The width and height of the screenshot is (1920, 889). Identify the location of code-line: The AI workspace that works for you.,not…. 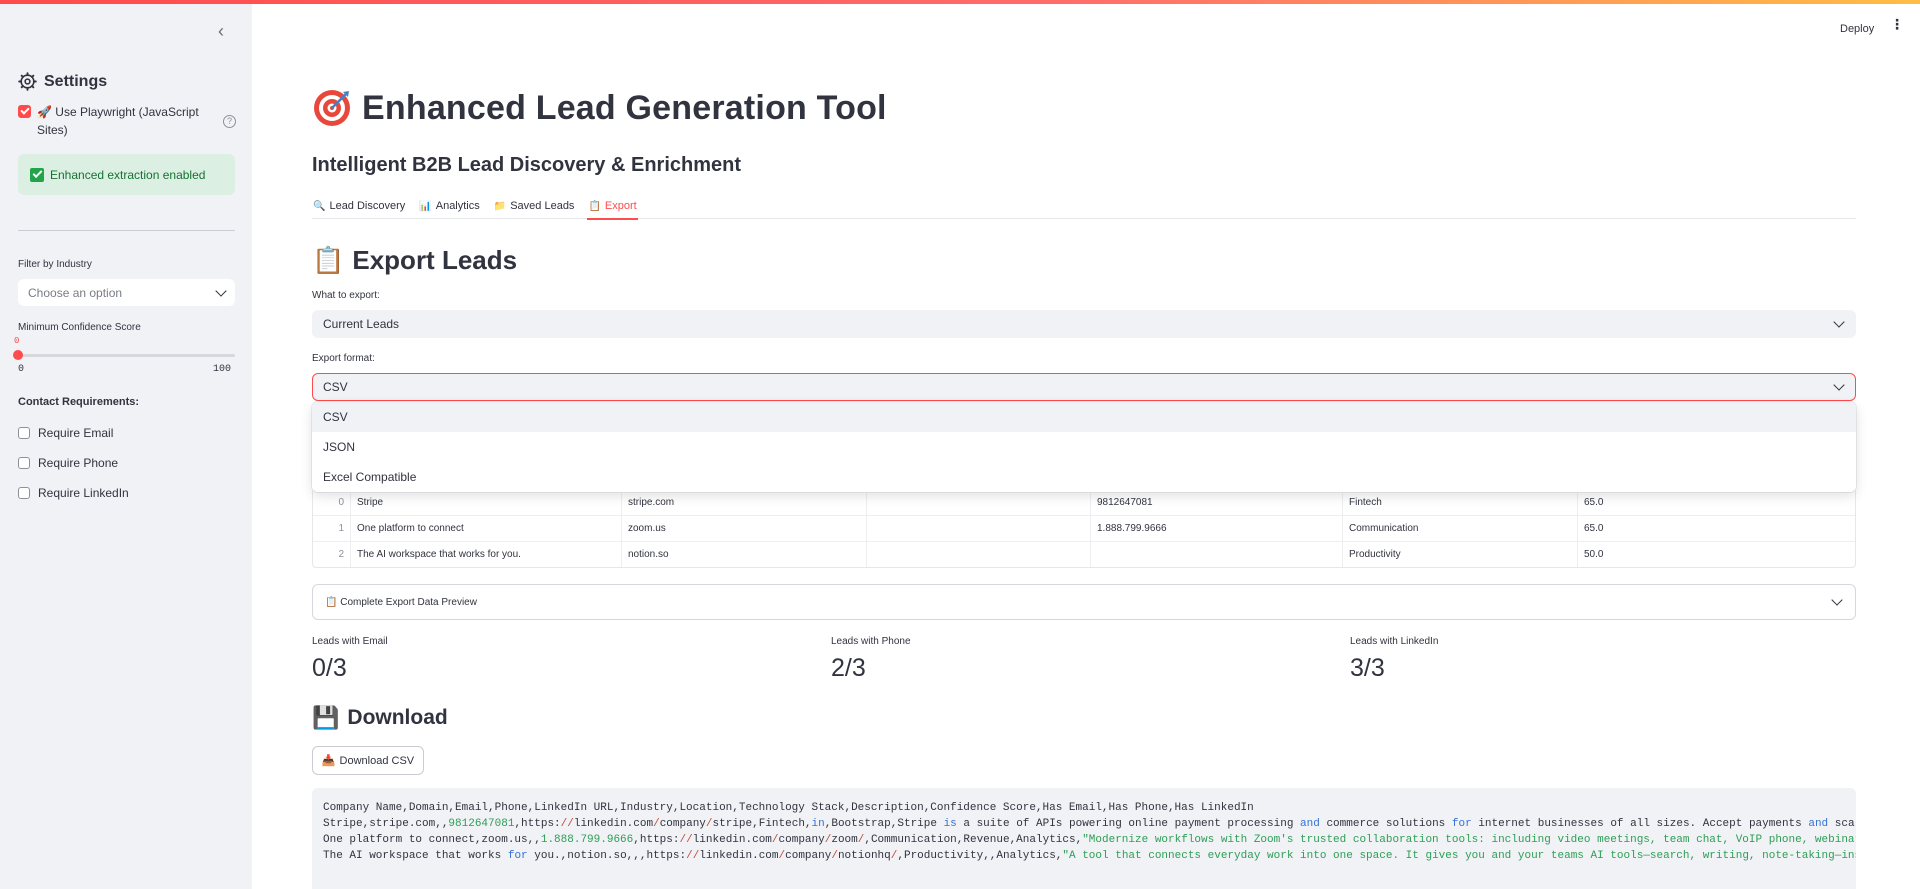
(1089, 856).